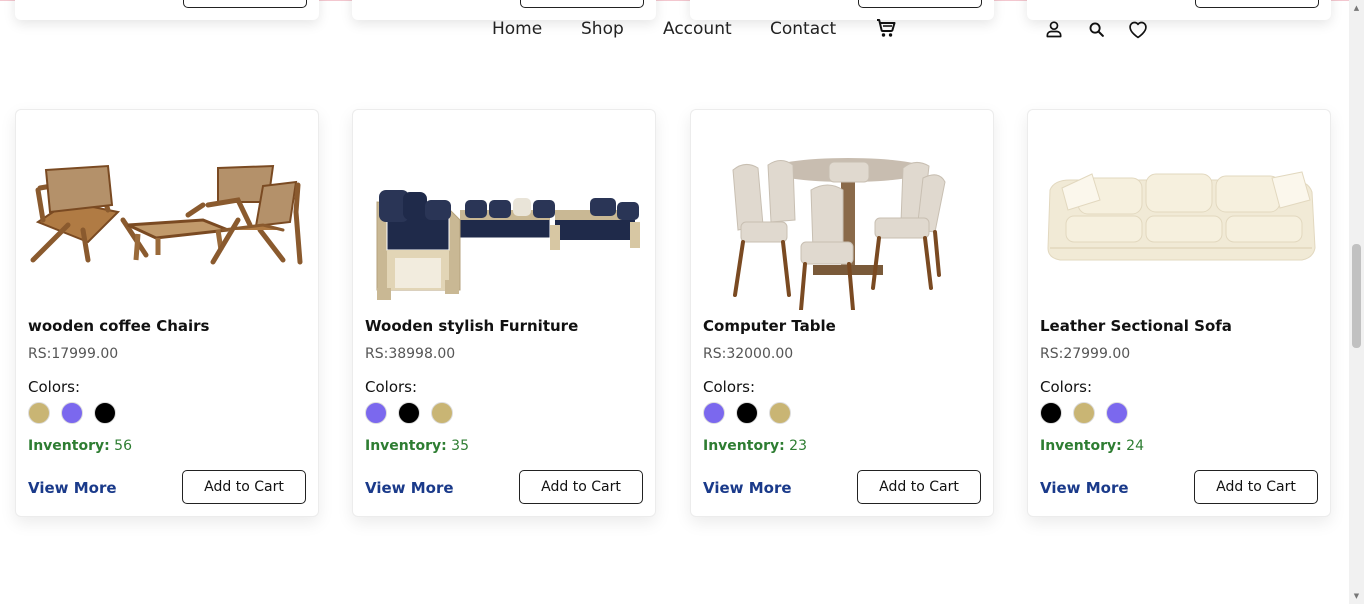  Describe the element at coordinates (697, 29) in the screenshot. I see `nav-account: Account` at that location.